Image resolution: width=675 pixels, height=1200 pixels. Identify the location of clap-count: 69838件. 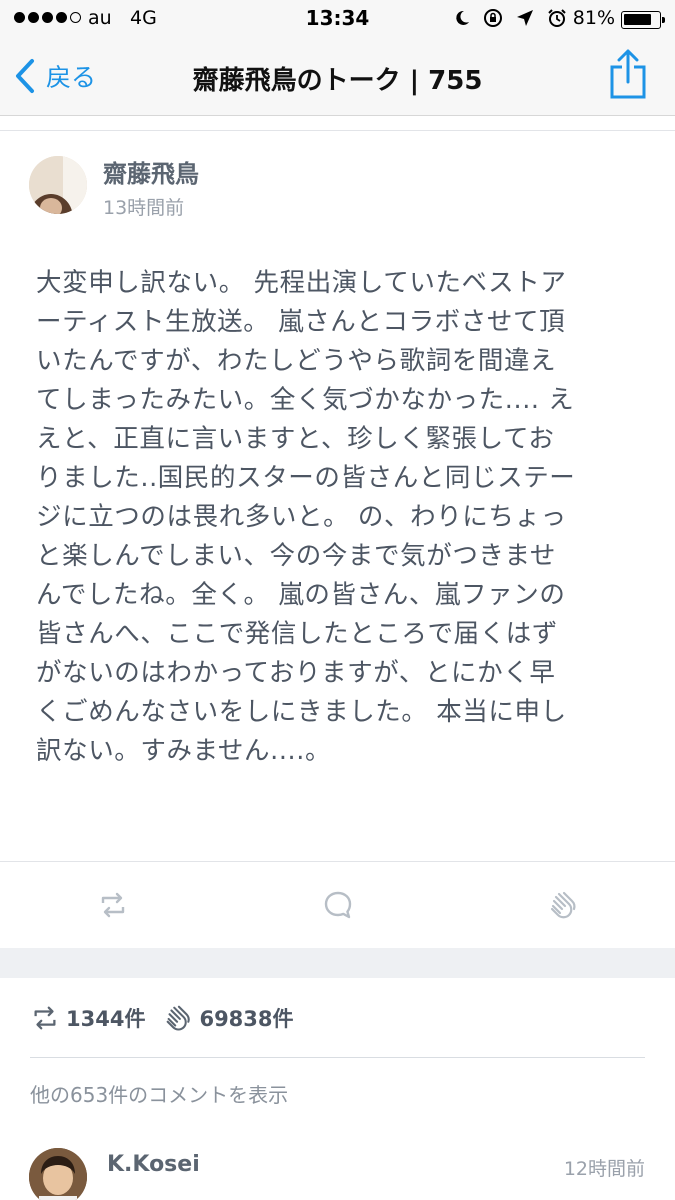
(228, 1018).